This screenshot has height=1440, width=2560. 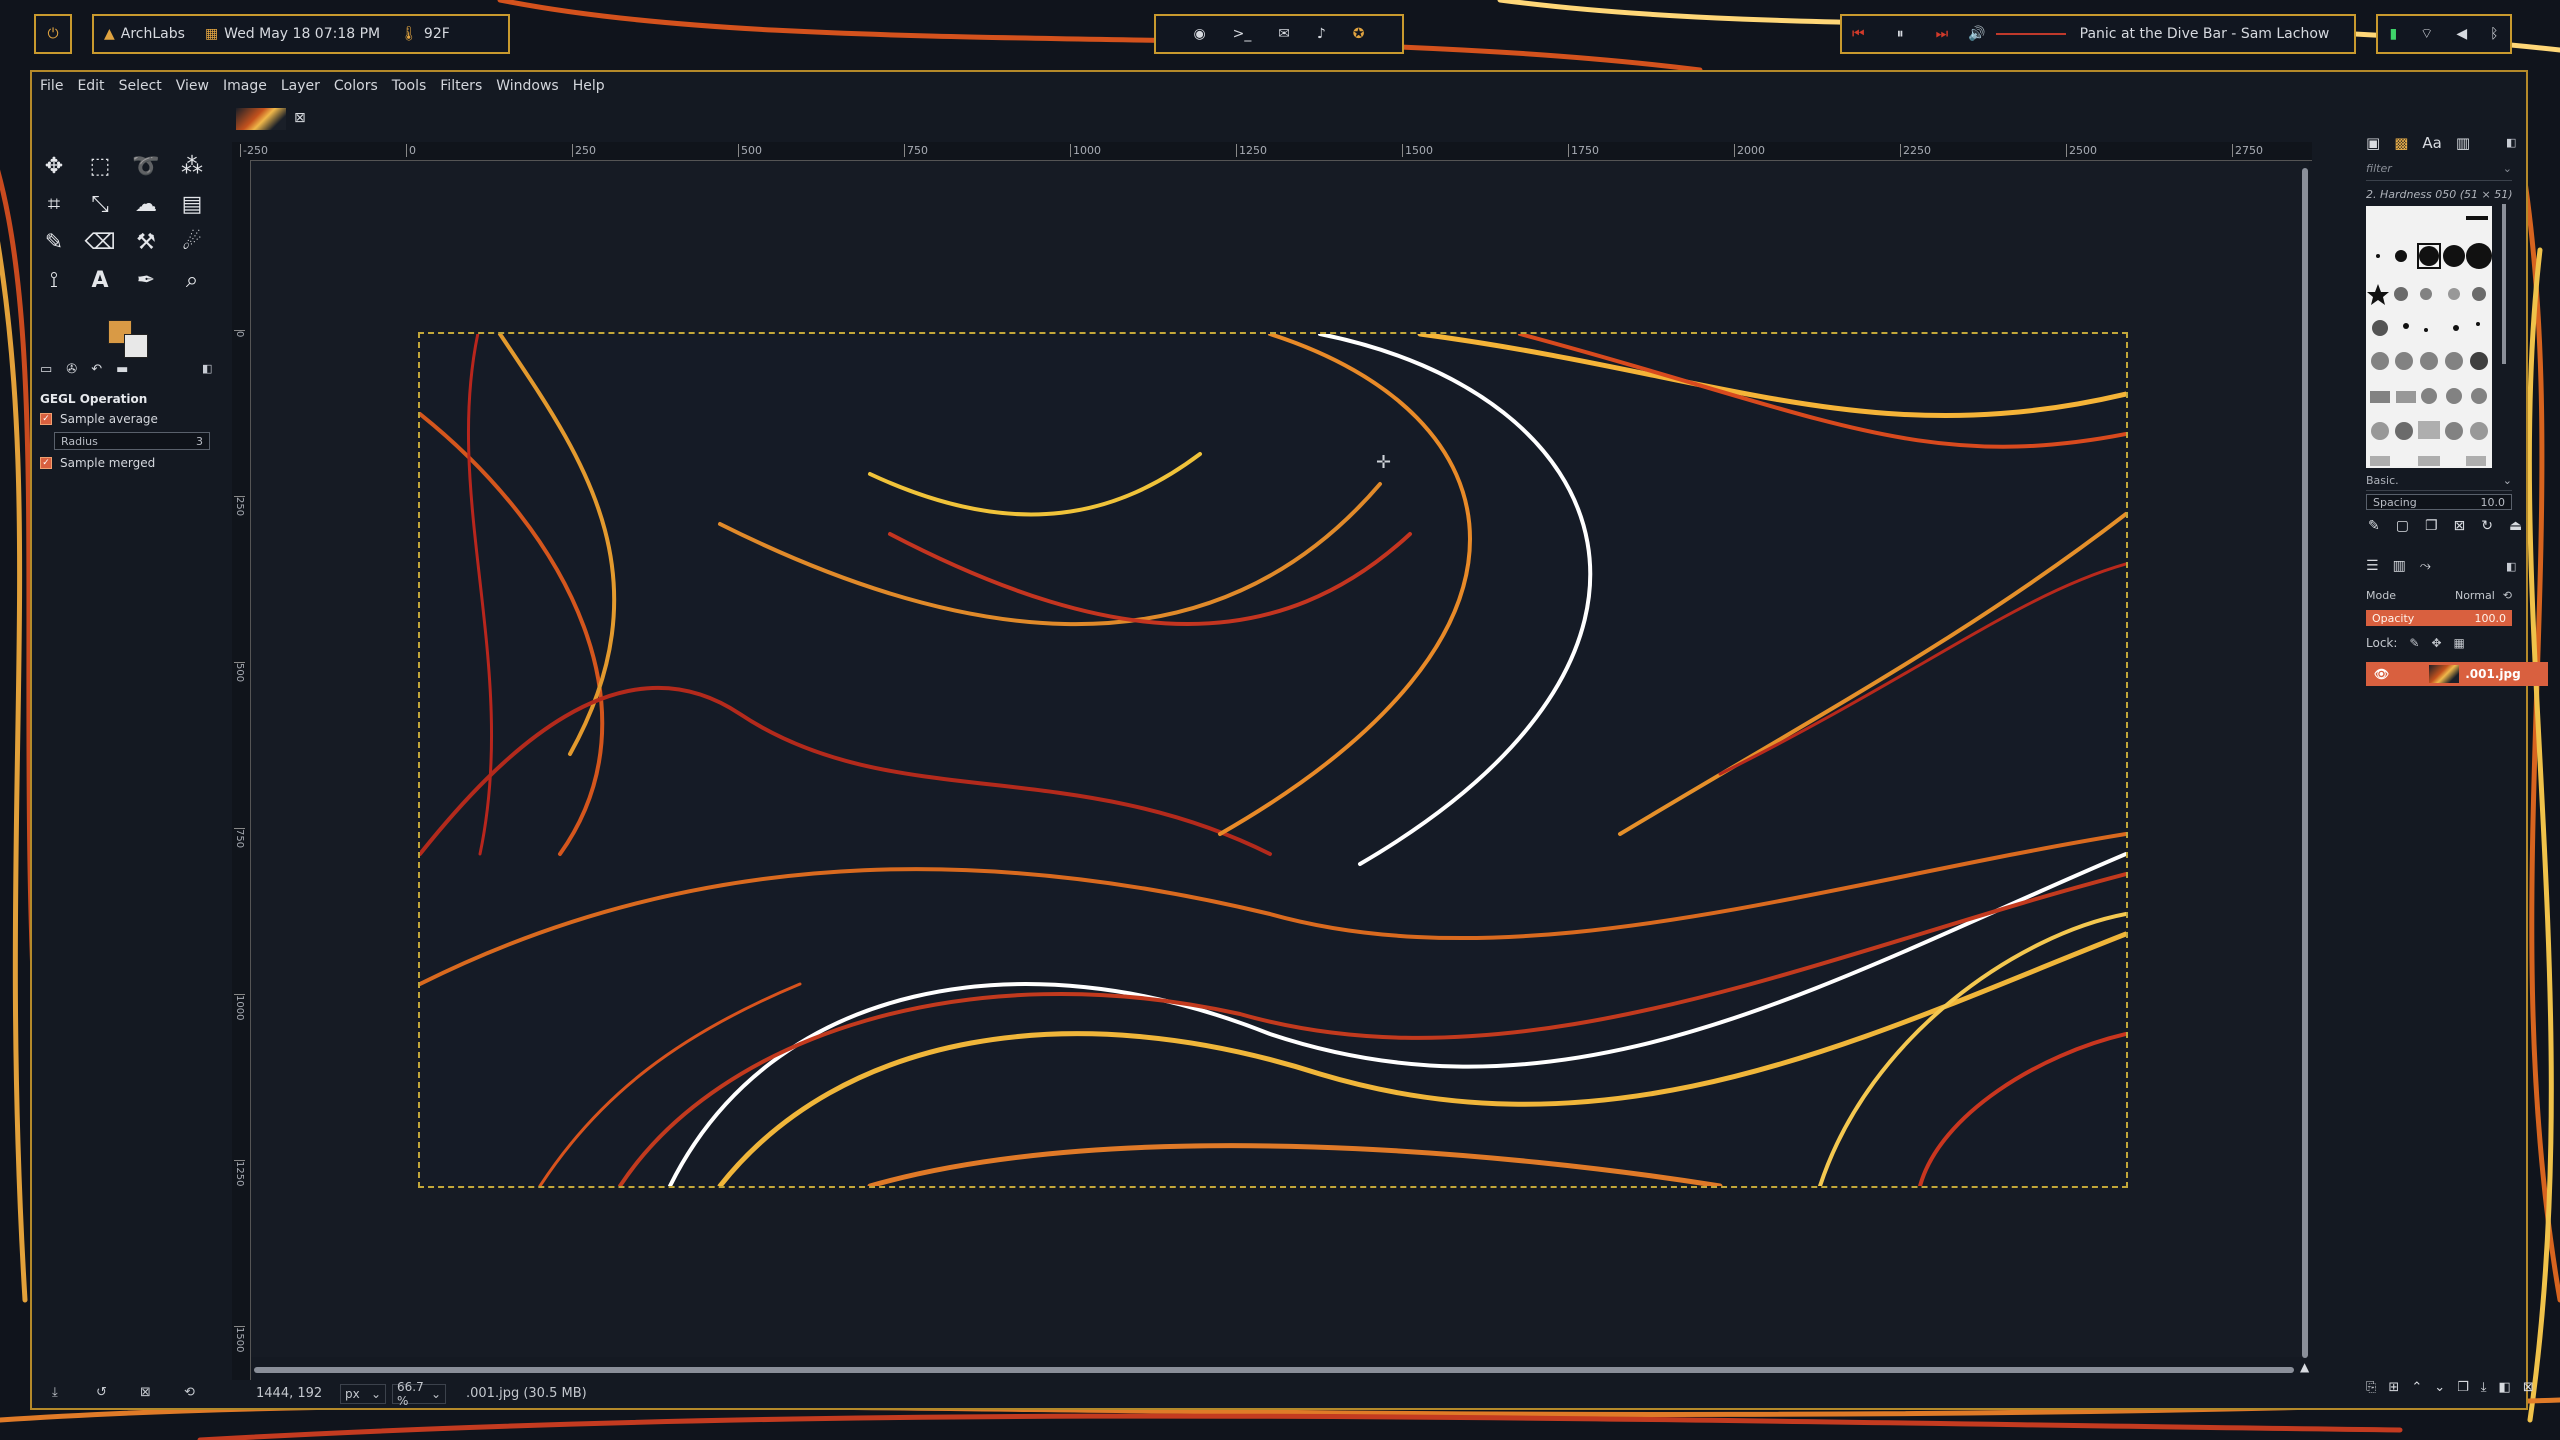 I want to click on clone-tool-icon: ⚒, so click(x=146, y=242).